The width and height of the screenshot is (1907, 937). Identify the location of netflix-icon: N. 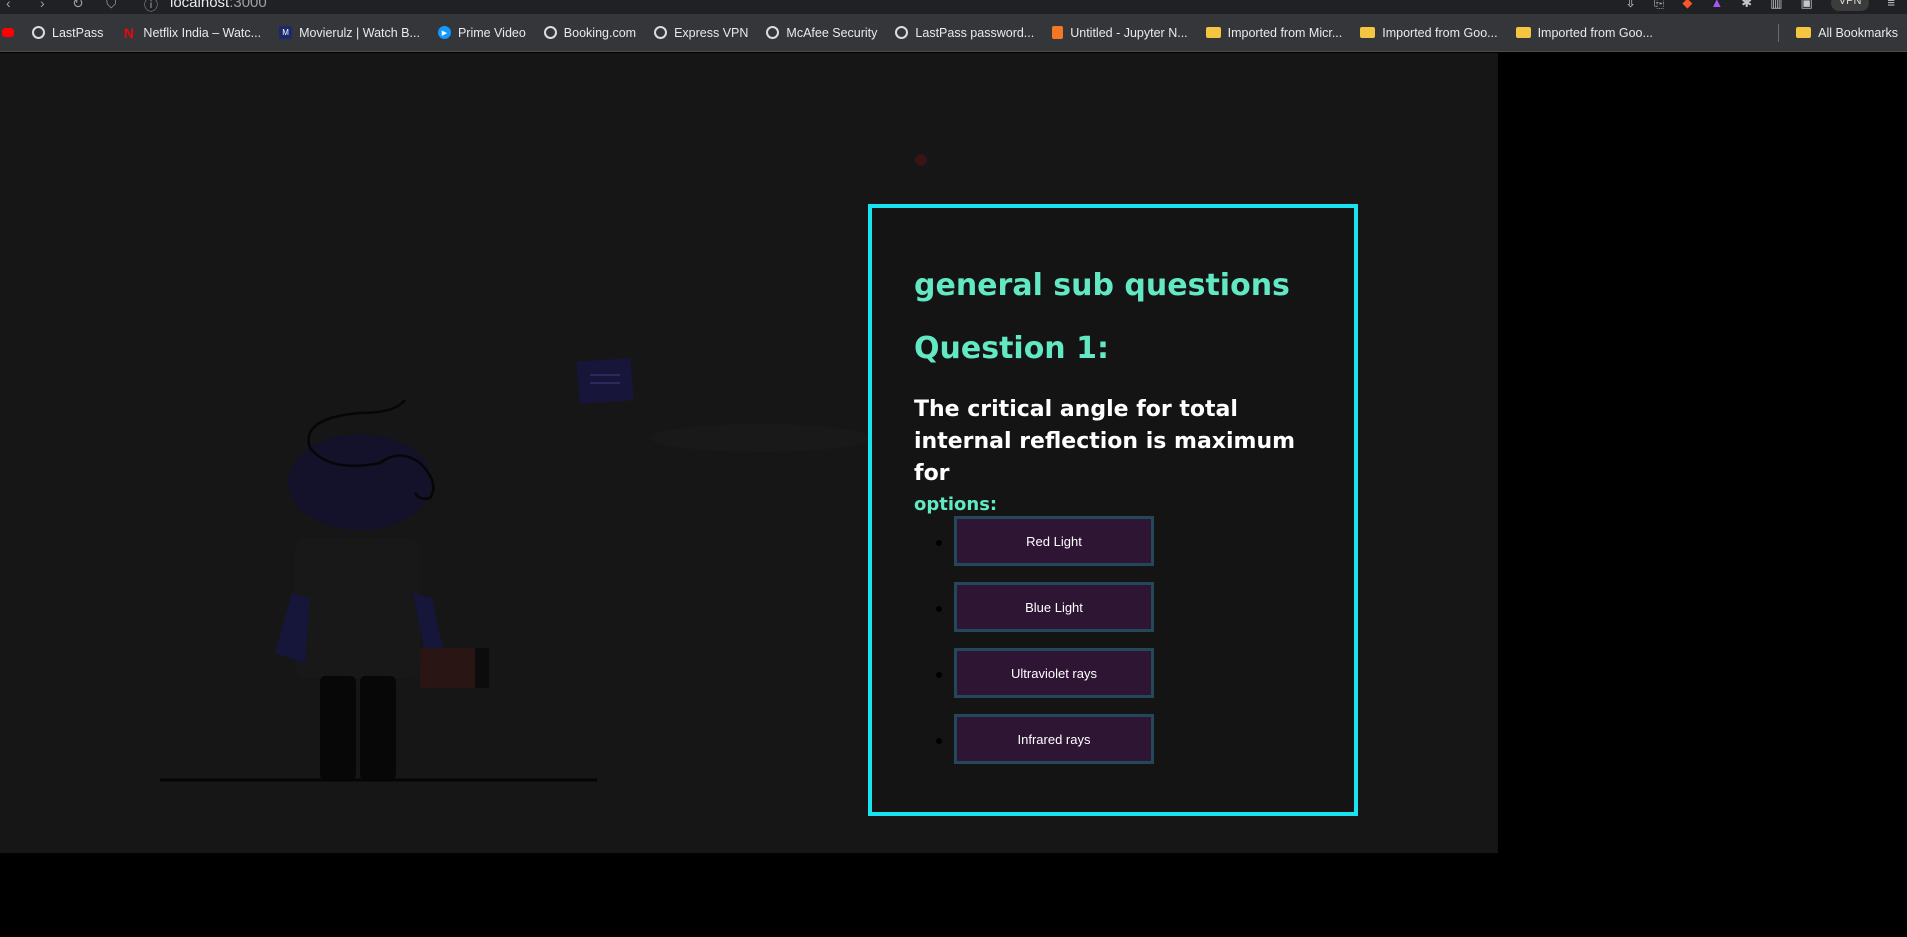
(128, 32).